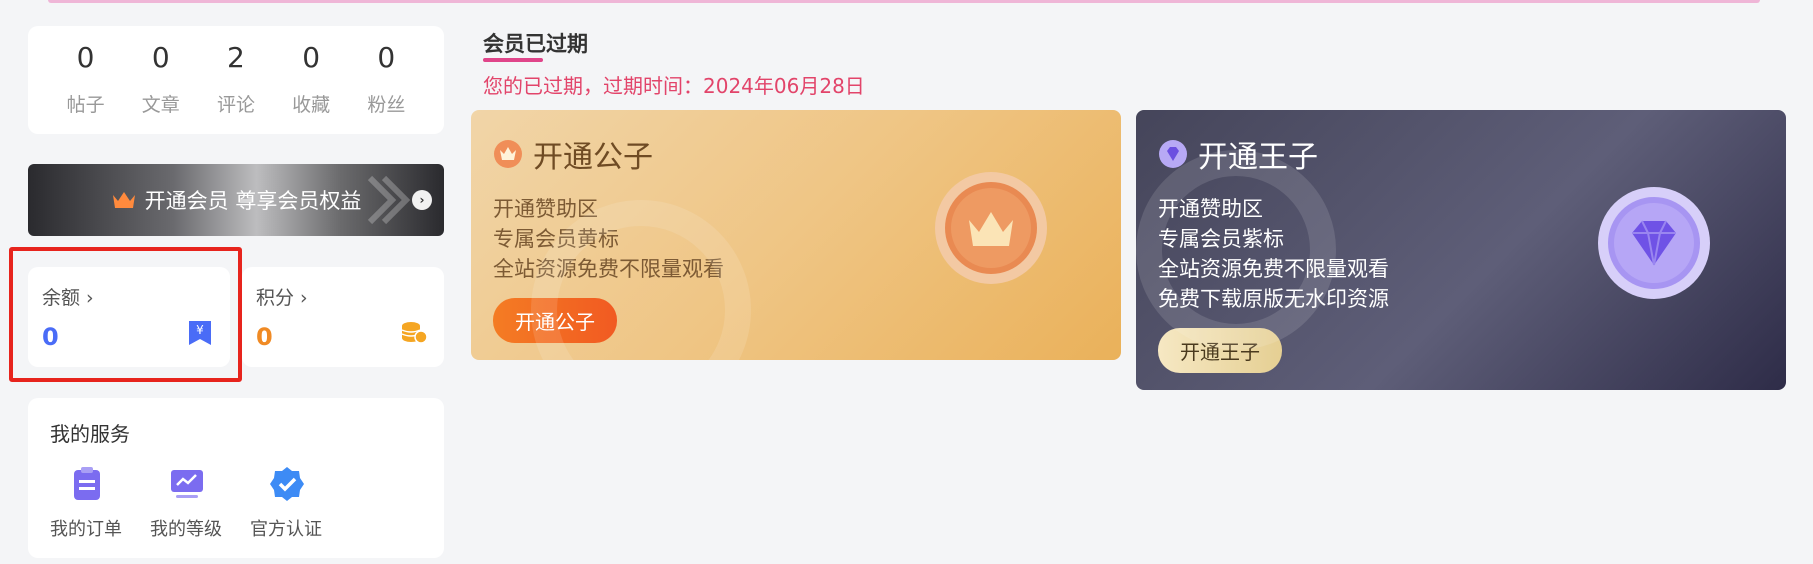 This screenshot has width=1813, height=564. Describe the element at coordinates (86, 529) in the screenshot. I see `service-label: 我的订单` at that location.